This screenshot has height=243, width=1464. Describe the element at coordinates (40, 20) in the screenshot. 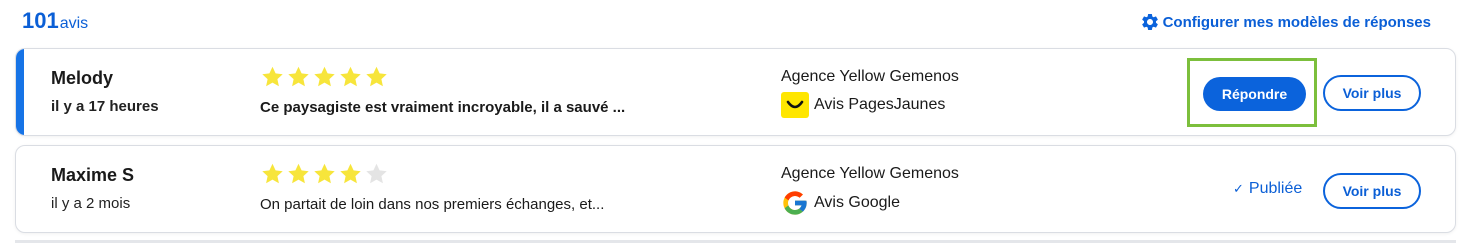

I see `review-count-number: 101` at that location.